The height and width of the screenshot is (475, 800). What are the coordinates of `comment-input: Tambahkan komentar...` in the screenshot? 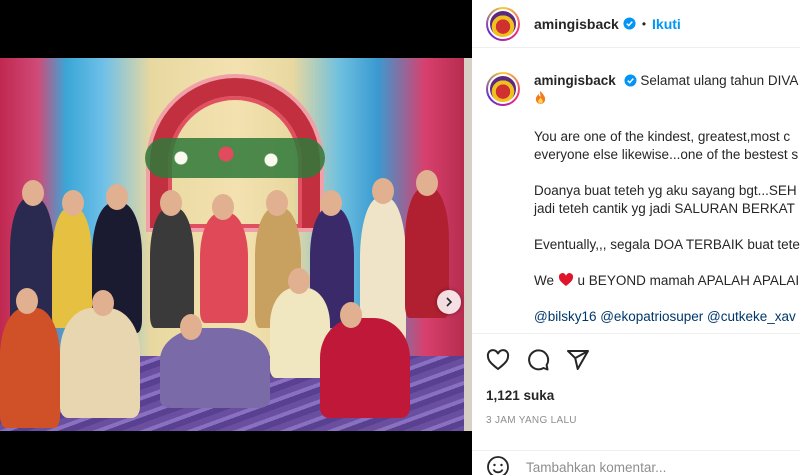 It's located at (596, 467).